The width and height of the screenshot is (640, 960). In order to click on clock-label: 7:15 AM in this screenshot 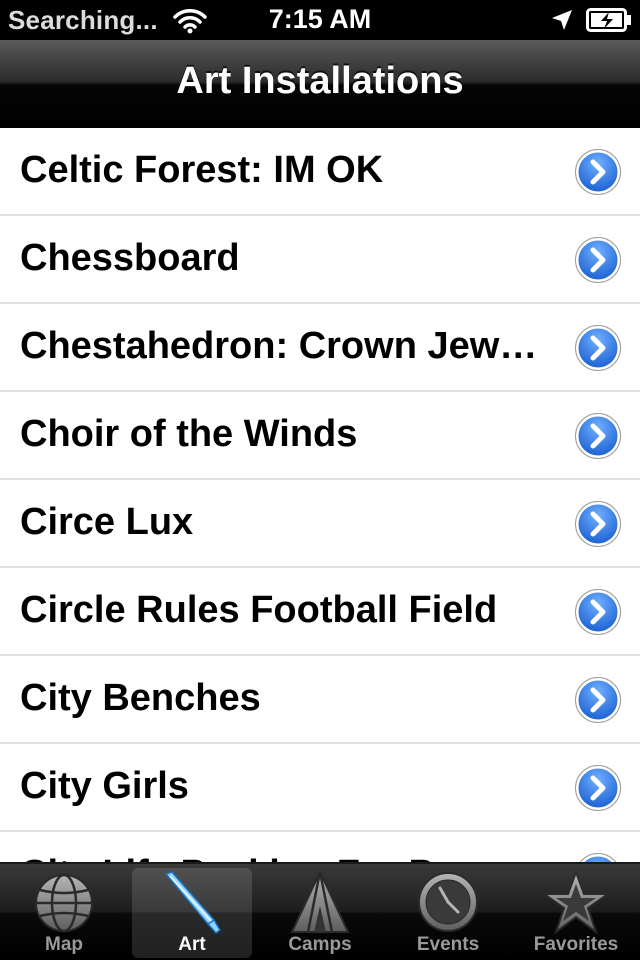, I will do `click(320, 19)`.